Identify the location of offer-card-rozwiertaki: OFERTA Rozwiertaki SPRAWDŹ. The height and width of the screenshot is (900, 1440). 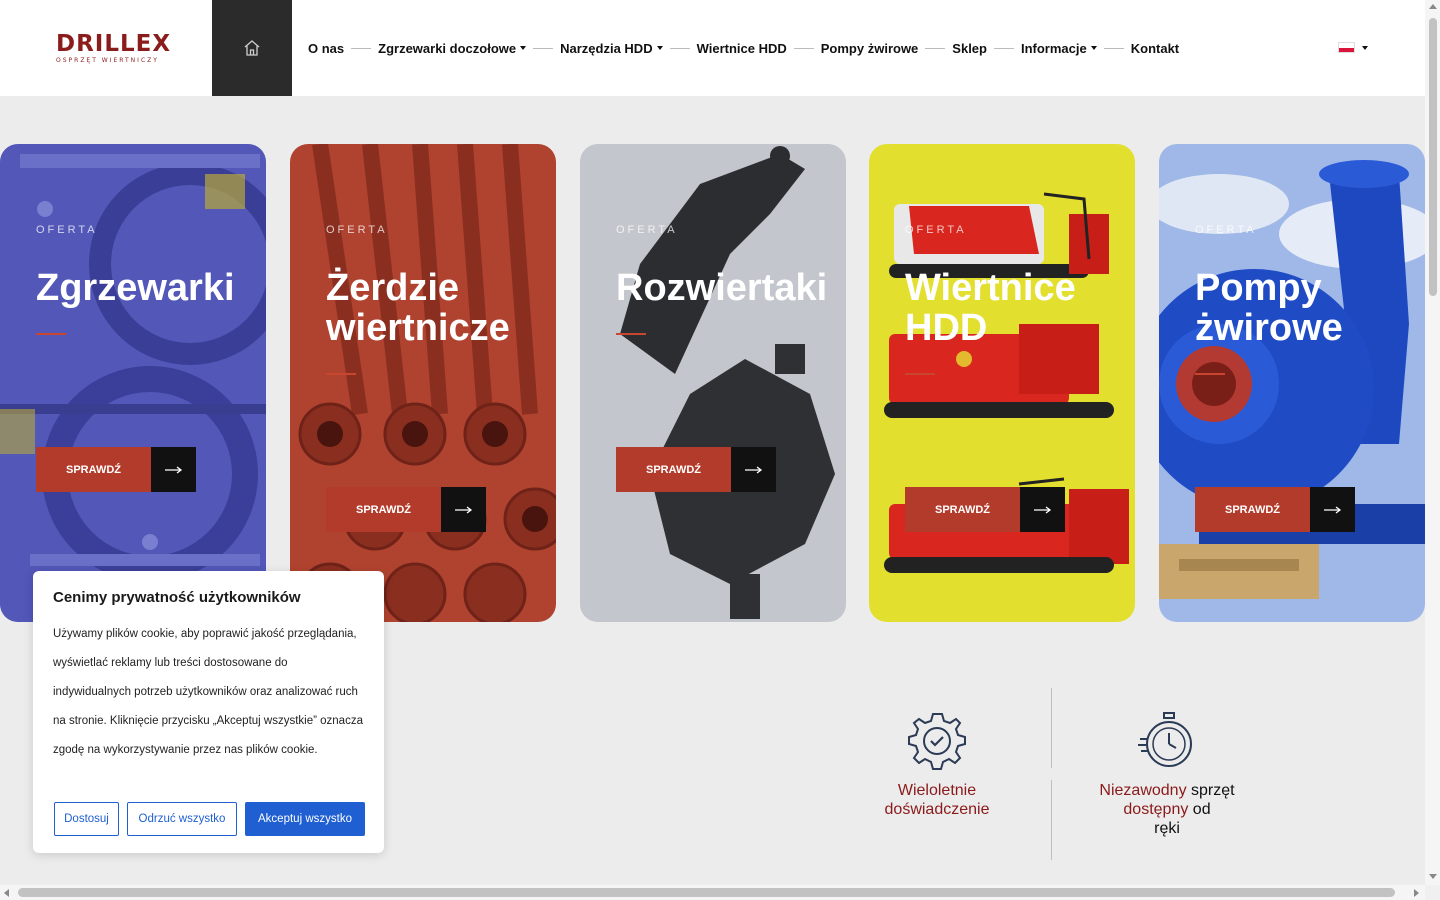
(713, 383).